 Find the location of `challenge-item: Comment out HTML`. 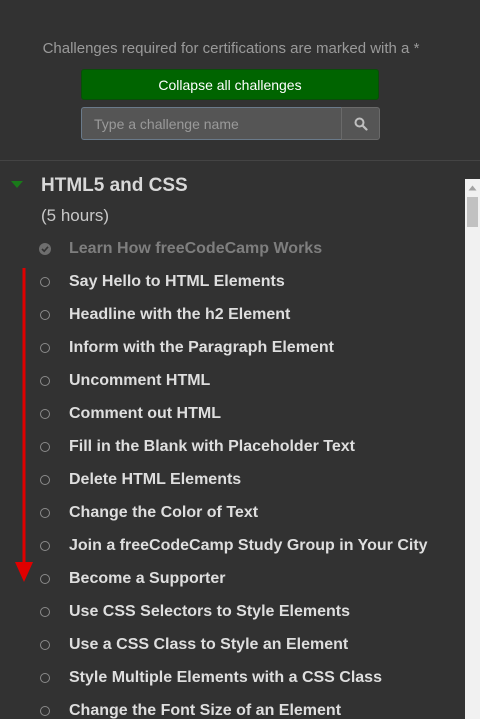

challenge-item: Comment out HTML is located at coordinates (130, 414).